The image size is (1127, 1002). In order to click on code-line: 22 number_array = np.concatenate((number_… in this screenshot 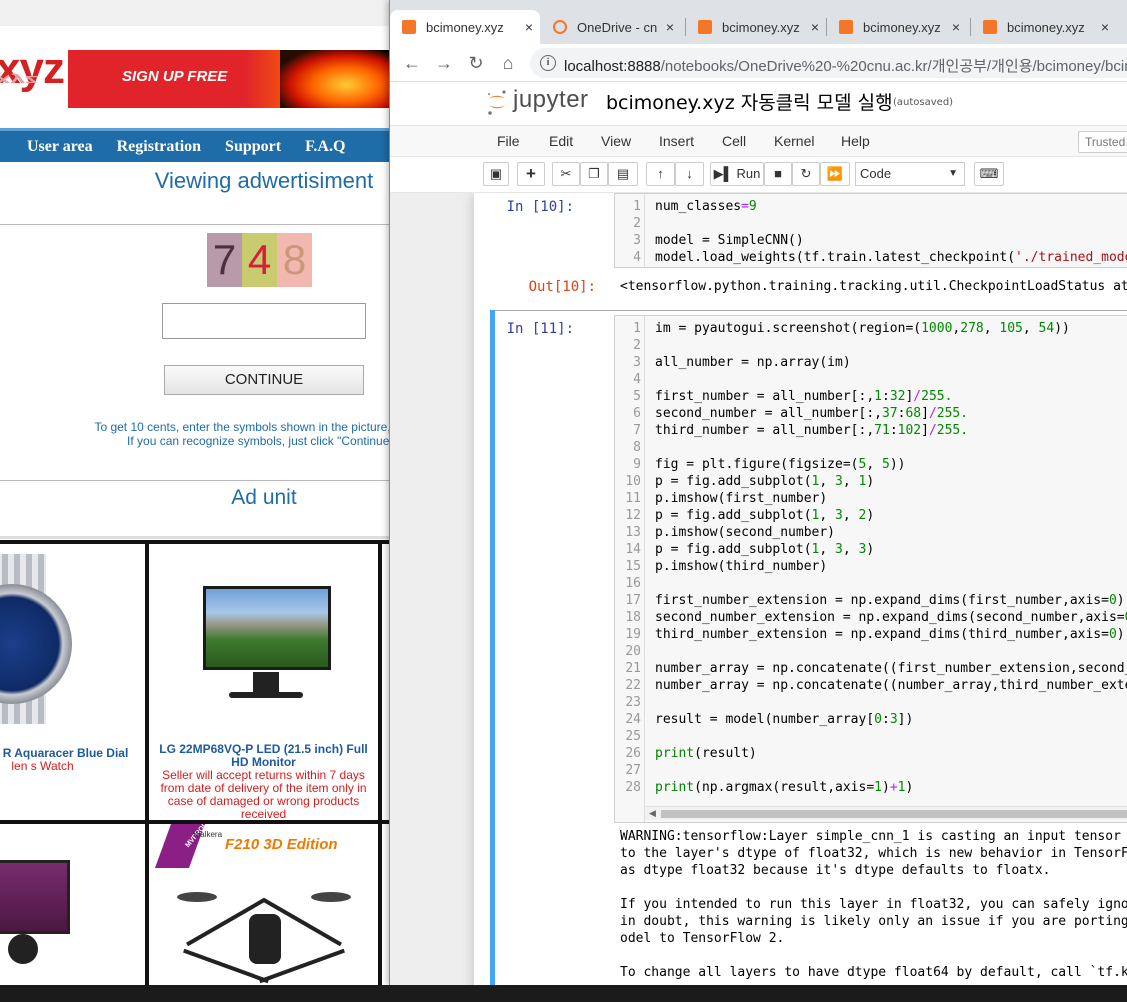, I will do `click(871, 686)`.